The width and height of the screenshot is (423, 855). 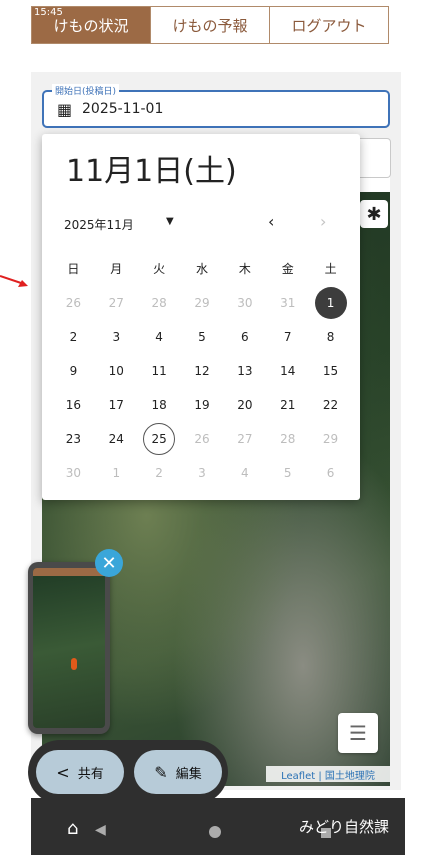 I want to click on day-cell: 23, so click(x=73, y=439).